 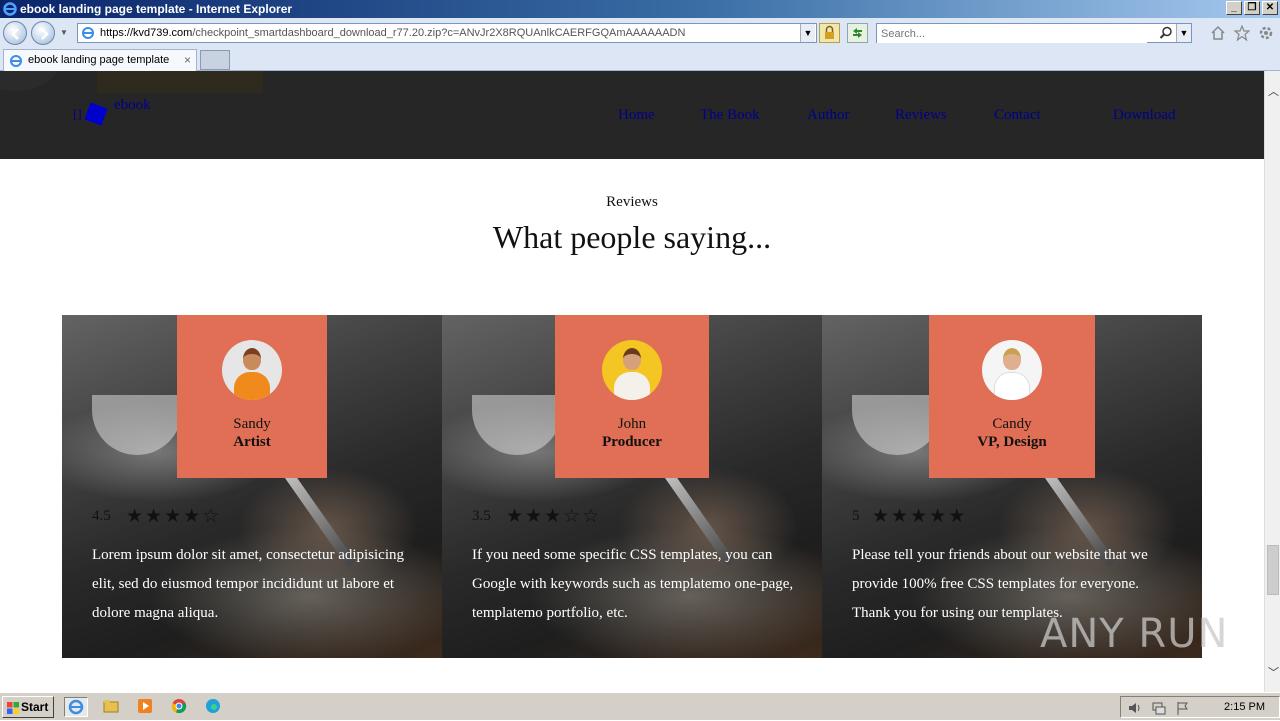 I want to click on new-tab-button, so click(x=215, y=60).